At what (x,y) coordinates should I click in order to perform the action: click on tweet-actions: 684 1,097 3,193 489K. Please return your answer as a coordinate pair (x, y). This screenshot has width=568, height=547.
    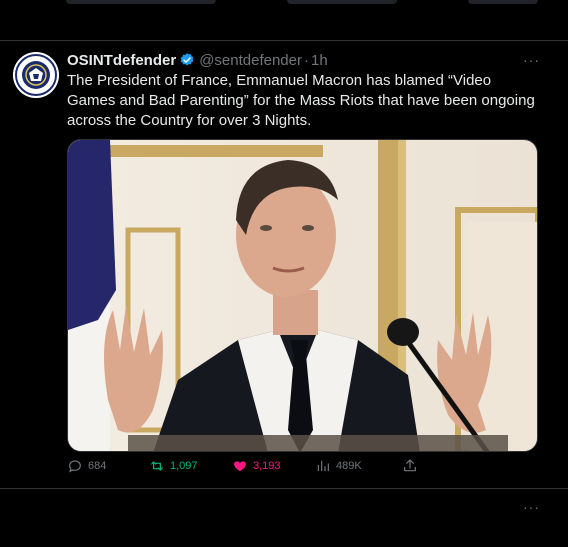
    Looking at the image, I should click on (244, 468).